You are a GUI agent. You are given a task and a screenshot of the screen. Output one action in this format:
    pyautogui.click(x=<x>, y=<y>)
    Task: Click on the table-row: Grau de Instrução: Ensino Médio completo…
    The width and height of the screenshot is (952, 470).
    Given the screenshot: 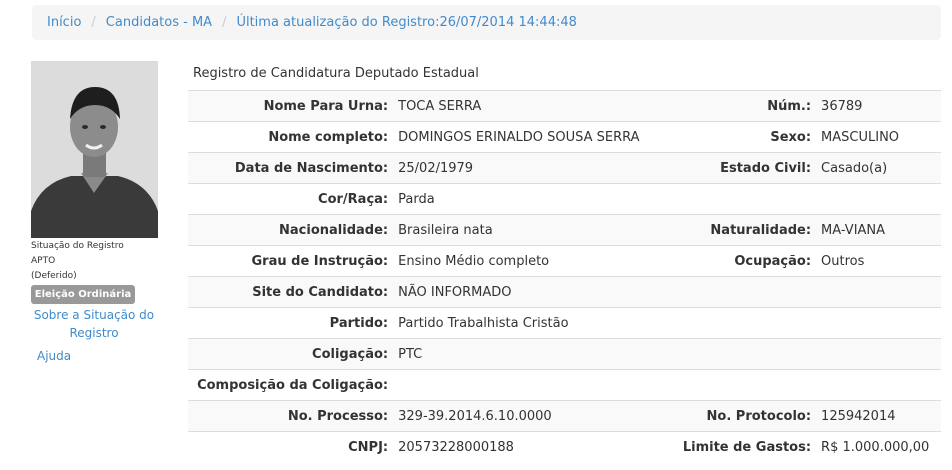 What is the action you would take?
    pyautogui.click(x=564, y=261)
    